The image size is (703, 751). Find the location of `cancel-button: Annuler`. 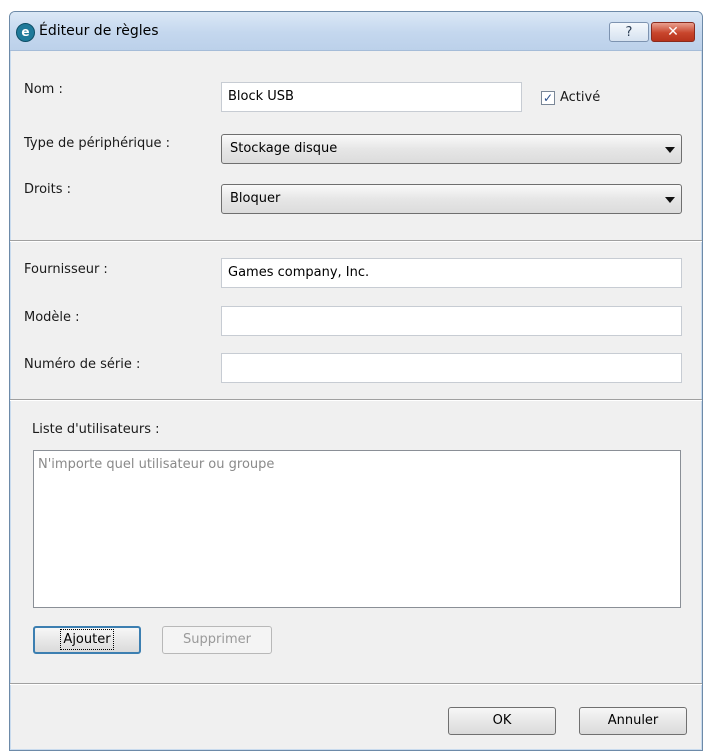

cancel-button: Annuler is located at coordinates (633, 721).